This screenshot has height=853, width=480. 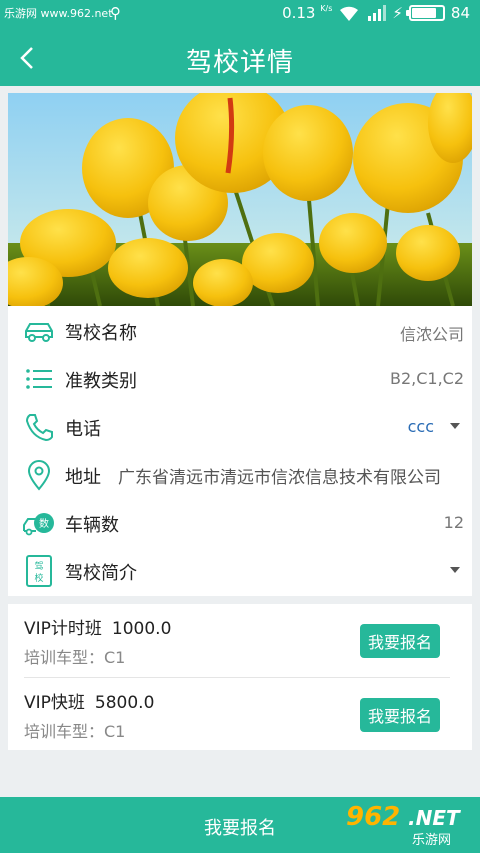 I want to click on watermark-text: 乐游网 www.962.net, so click(x=58, y=13).